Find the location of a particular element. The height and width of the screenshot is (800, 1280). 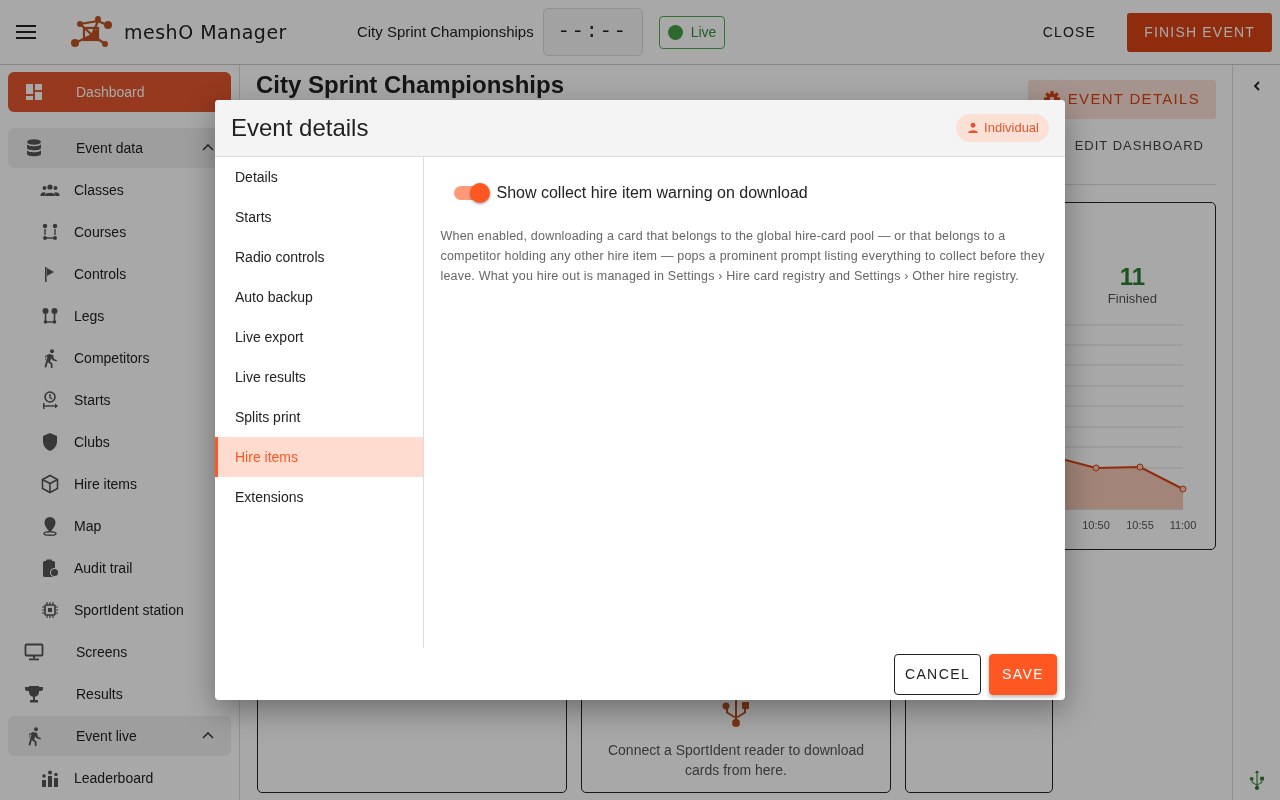

sidebar-item-label: Screens is located at coordinates (102, 652).